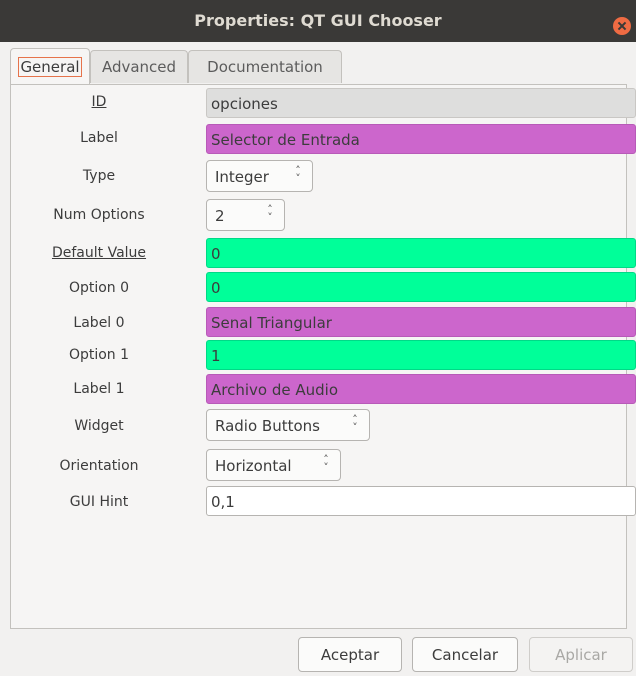 The width and height of the screenshot is (636, 676). What do you see at coordinates (139, 66) in the screenshot?
I see `tab-advanced: Advanced` at bounding box center [139, 66].